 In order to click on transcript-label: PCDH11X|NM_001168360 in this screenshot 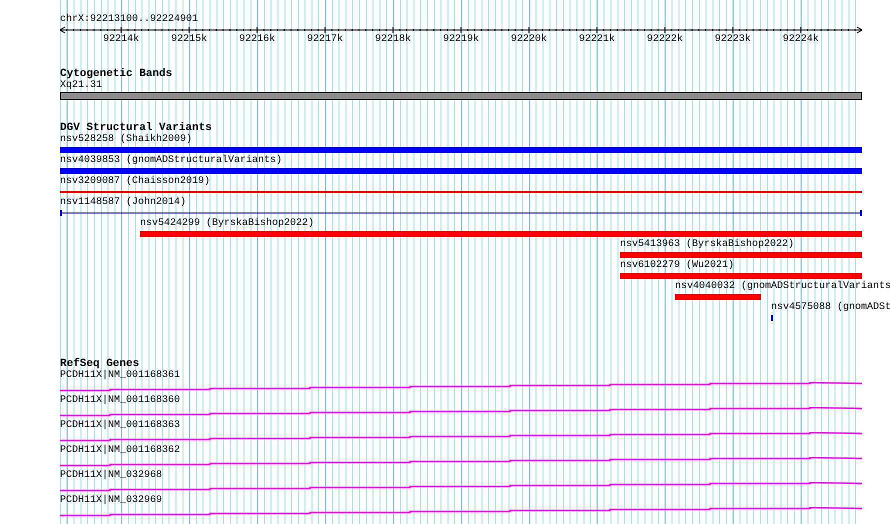, I will do `click(120, 401)`.